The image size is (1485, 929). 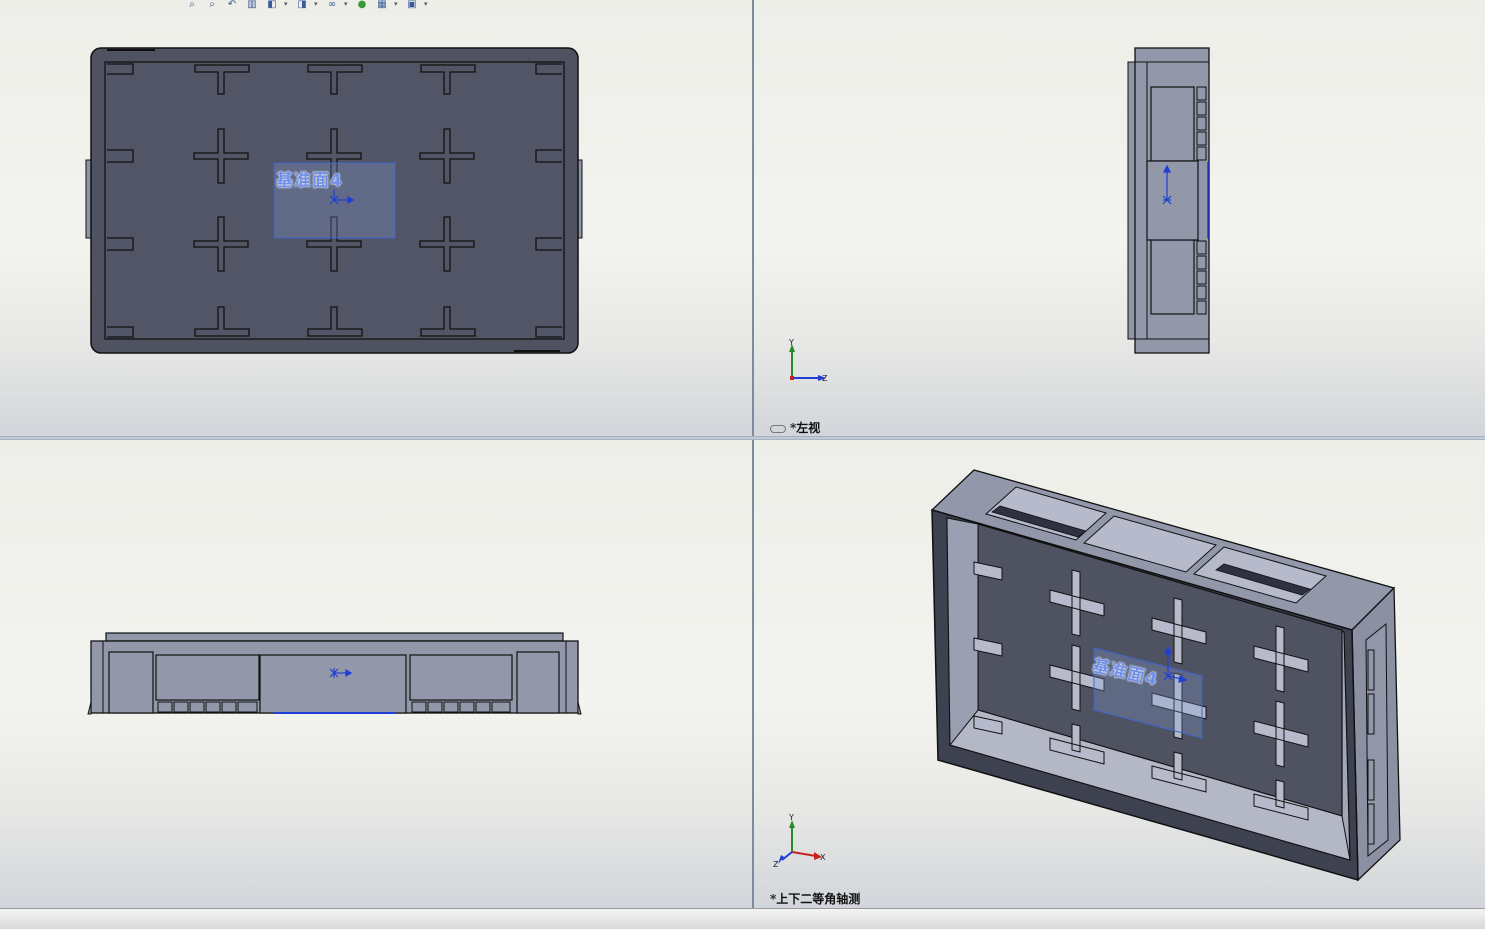 What do you see at coordinates (742, 438) in the screenshot?
I see `horizontal-viewport-splitter` at bounding box center [742, 438].